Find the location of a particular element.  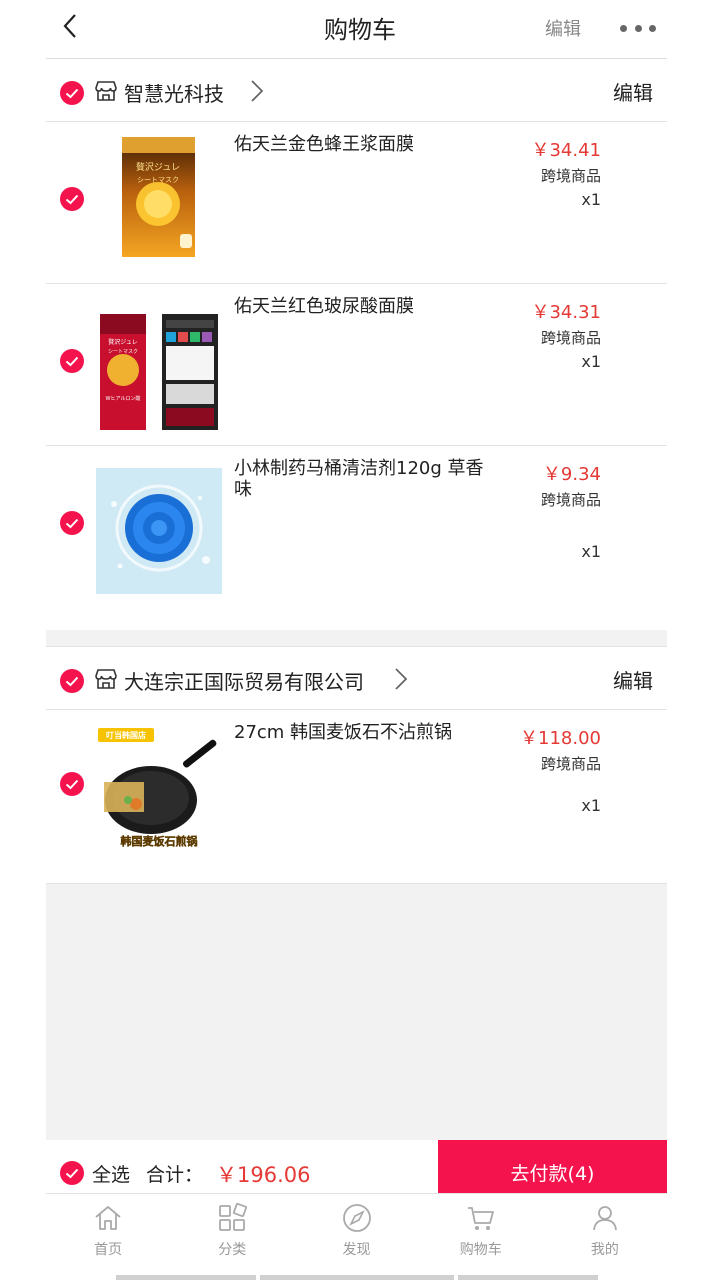

tab-home: 首页 is located at coordinates (108, 1227).